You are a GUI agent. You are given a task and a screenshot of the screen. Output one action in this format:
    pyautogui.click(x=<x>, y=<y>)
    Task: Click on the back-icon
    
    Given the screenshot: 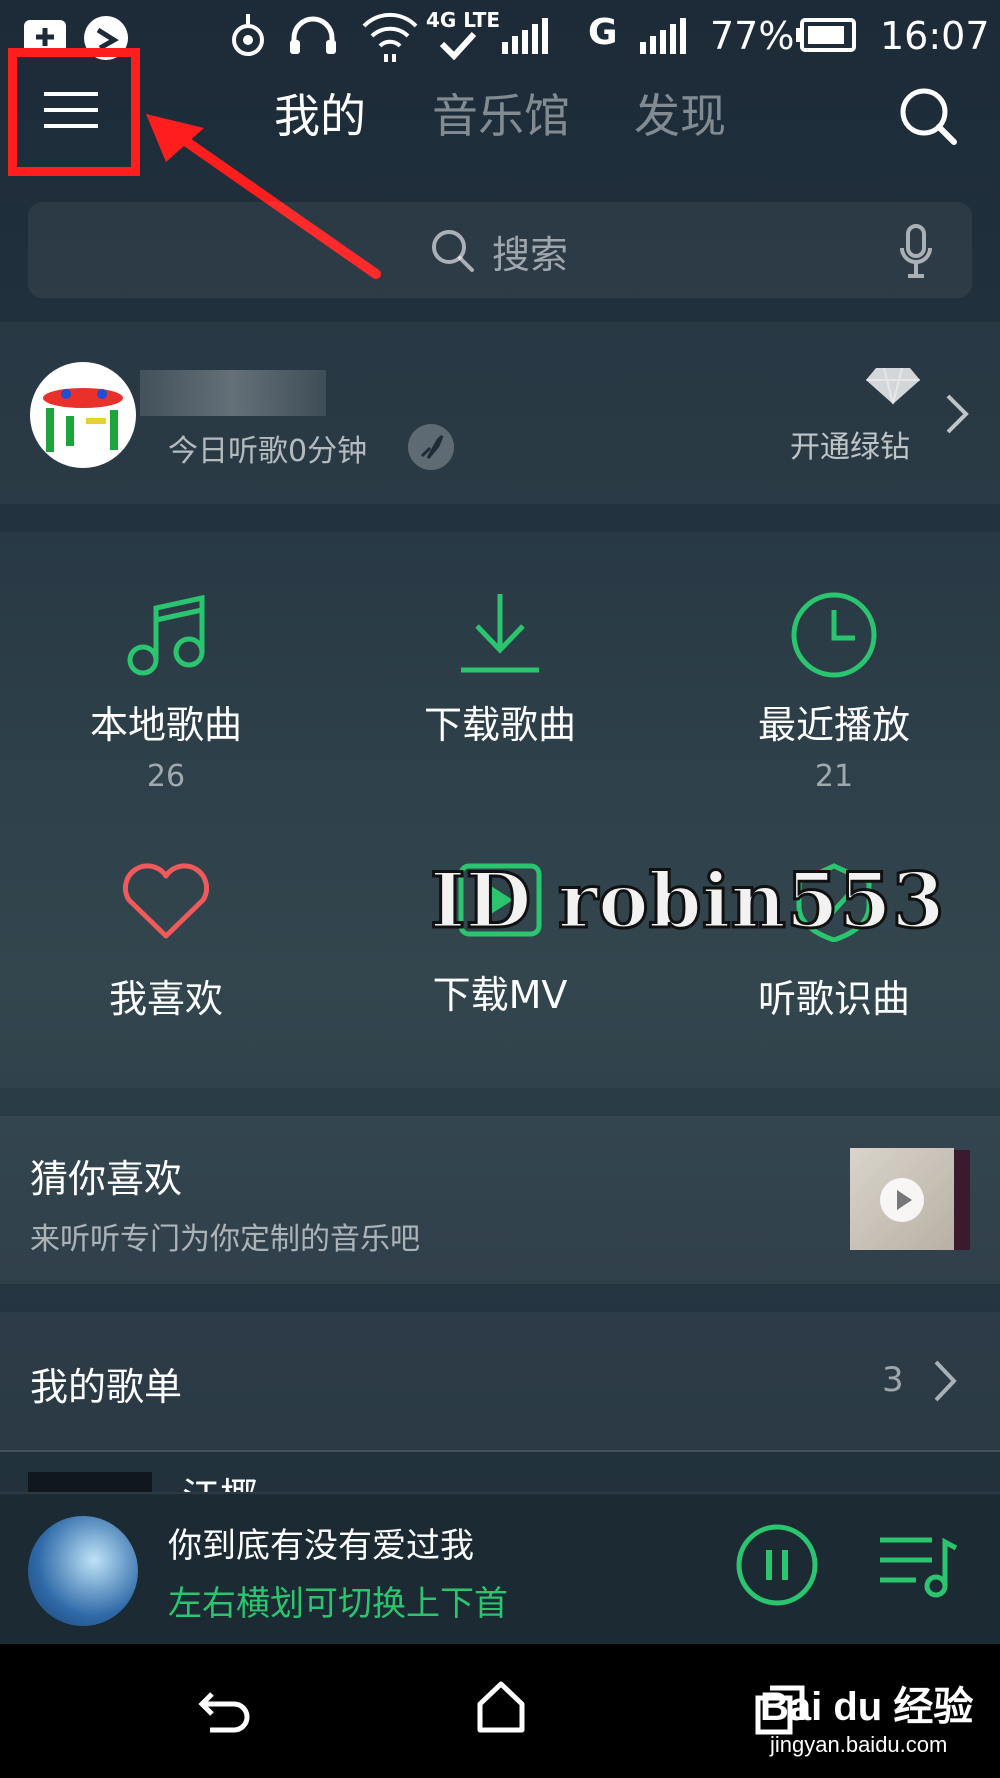 What is the action you would take?
    pyautogui.click(x=225, y=1710)
    